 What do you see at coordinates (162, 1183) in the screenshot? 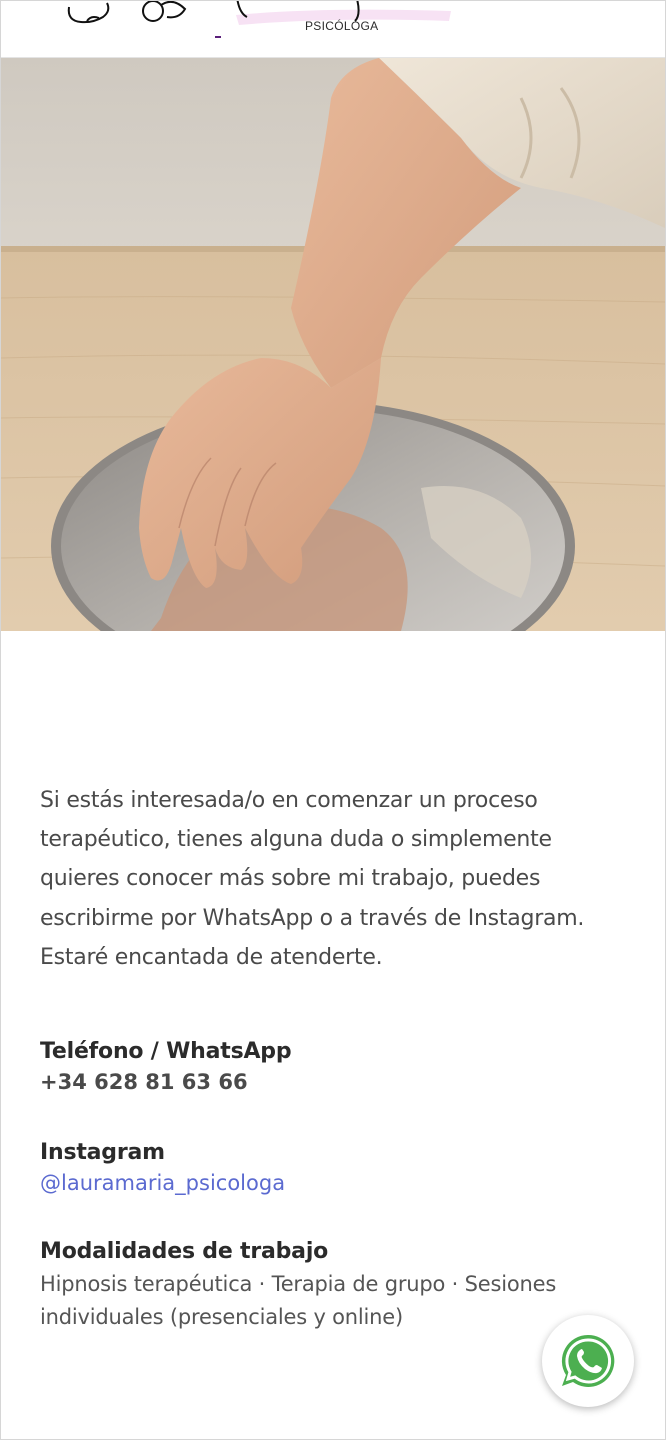
I see `instagram-link: @lauramaria_psicologa` at bounding box center [162, 1183].